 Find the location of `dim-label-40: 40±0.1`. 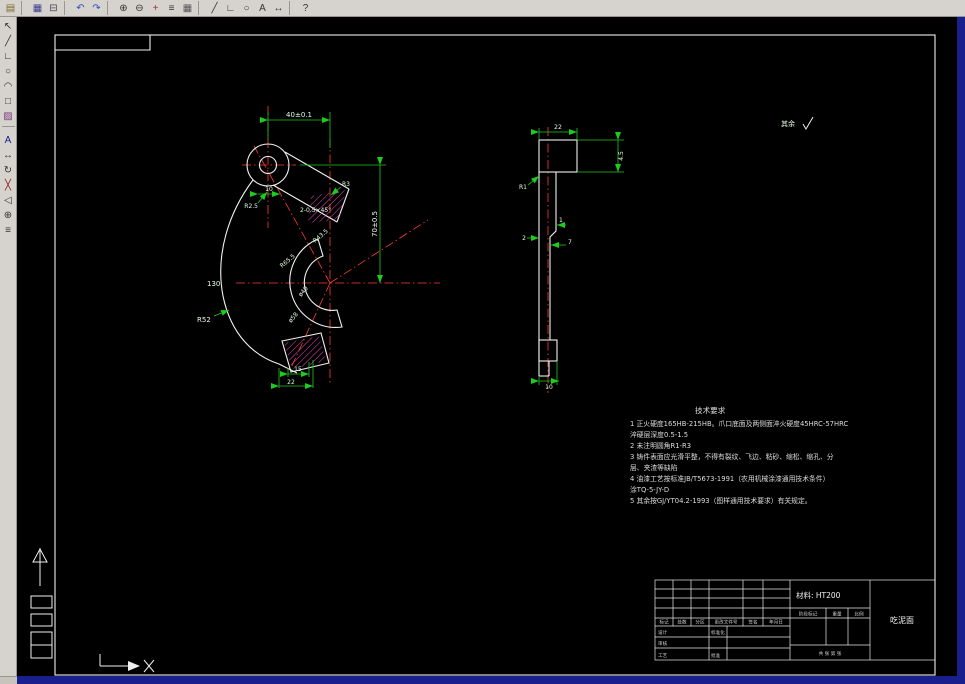

dim-label-40: 40±0.1 is located at coordinates (299, 115).